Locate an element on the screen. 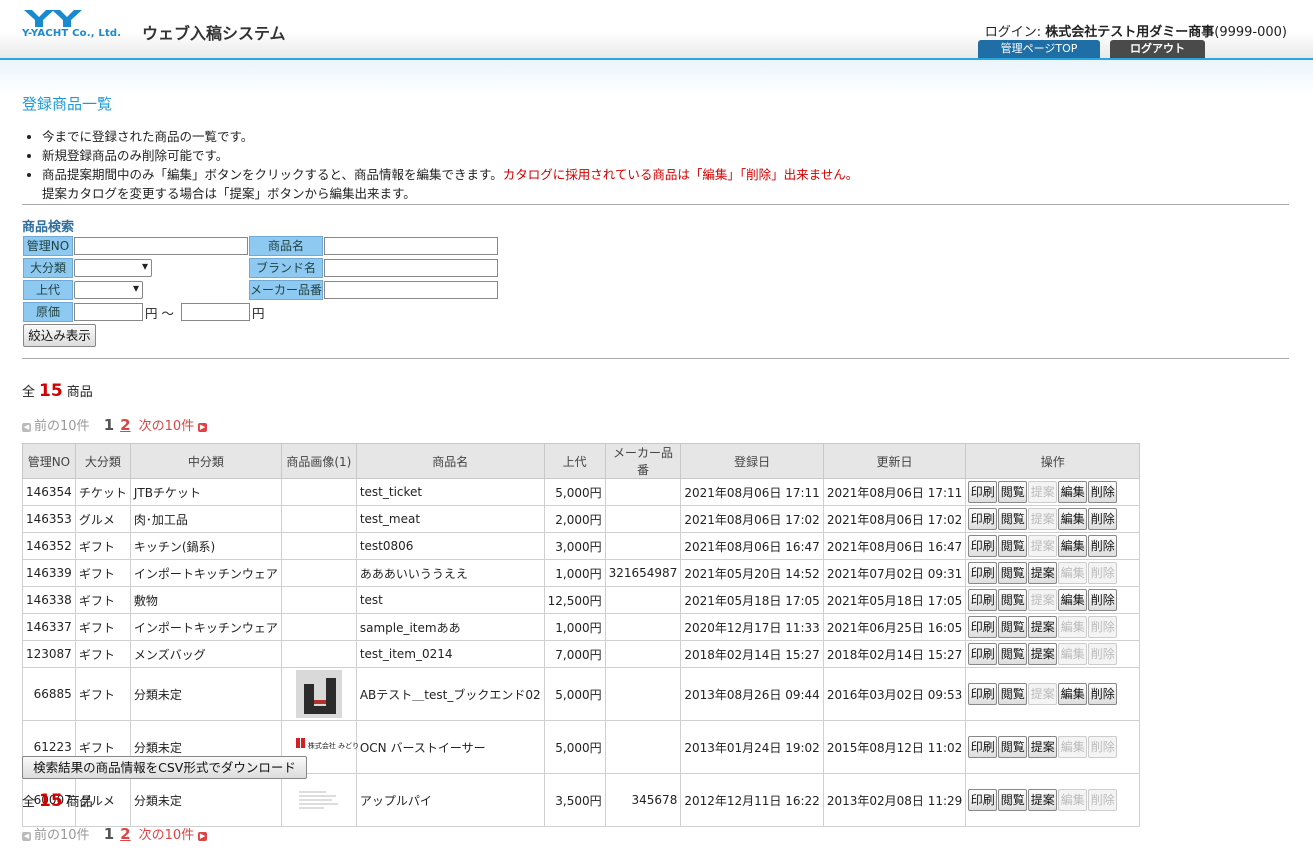 The image size is (1313, 852). cell-created: 2013年01月24日 19:02 is located at coordinates (752, 747).